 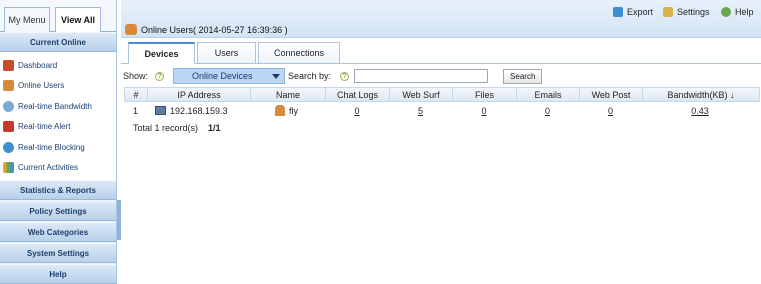 What do you see at coordinates (58, 232) in the screenshot?
I see `section-web-categories: Web Categories` at bounding box center [58, 232].